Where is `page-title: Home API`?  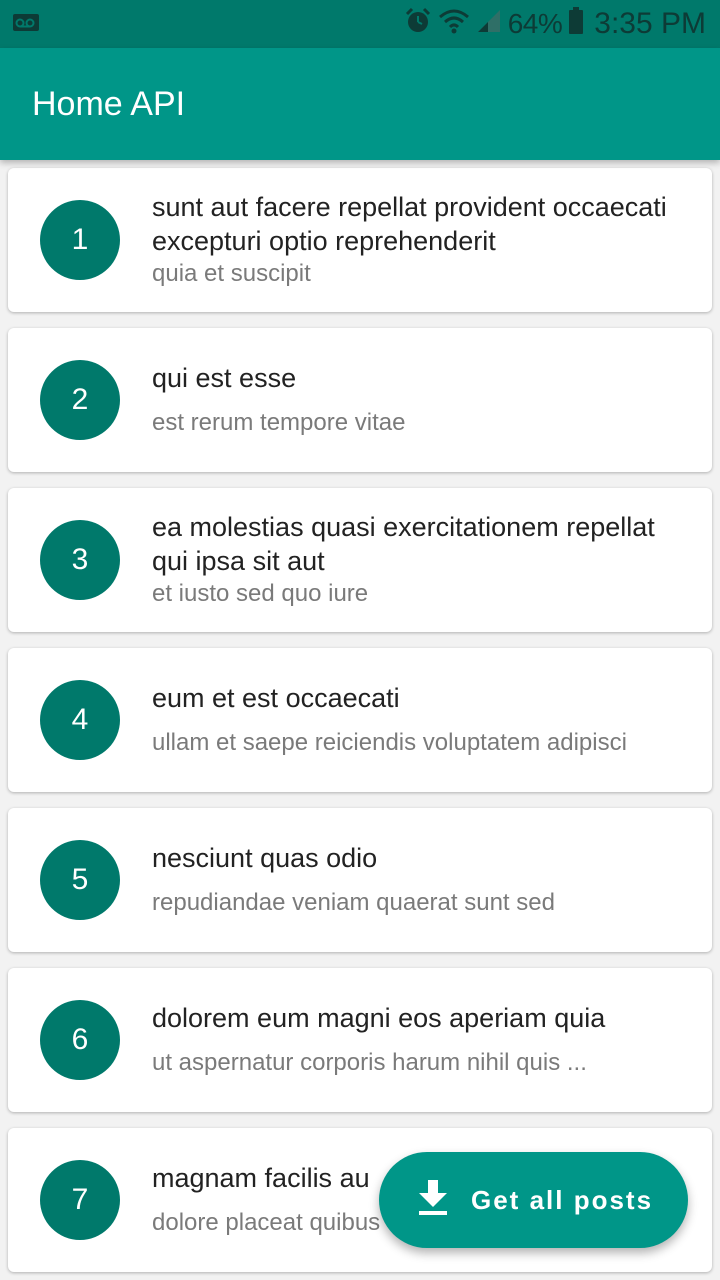
page-title: Home API is located at coordinates (109, 103).